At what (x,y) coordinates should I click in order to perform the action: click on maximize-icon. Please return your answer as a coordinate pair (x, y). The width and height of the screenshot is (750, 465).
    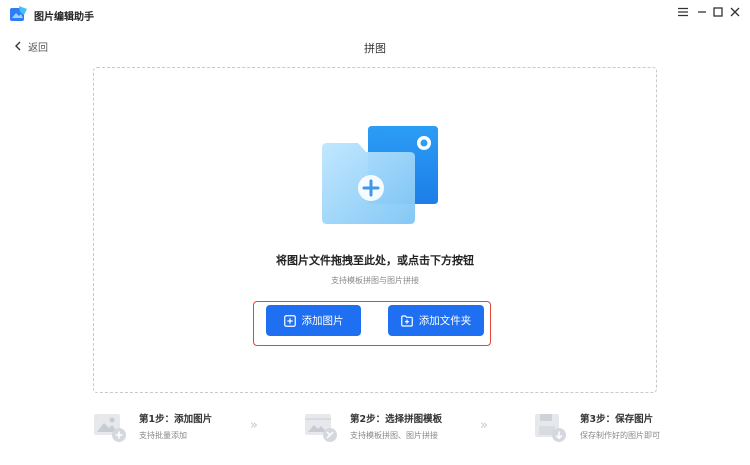
    Looking at the image, I should click on (718, 12).